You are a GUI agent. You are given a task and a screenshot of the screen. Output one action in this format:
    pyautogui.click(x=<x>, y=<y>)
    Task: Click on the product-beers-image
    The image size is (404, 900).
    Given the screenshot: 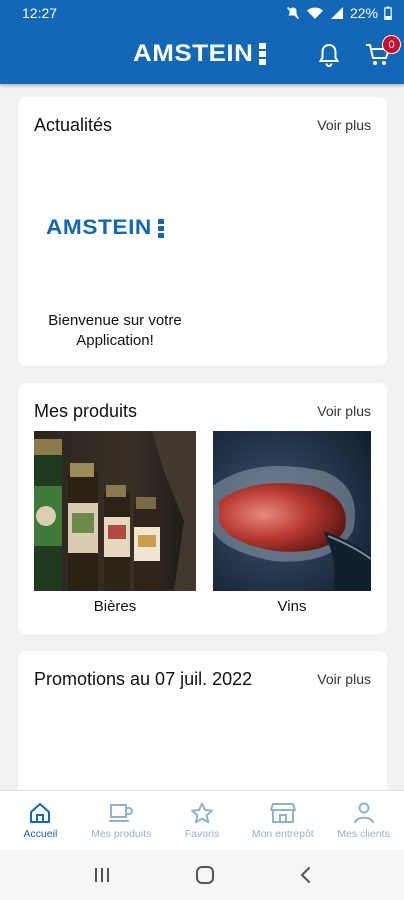 What is the action you would take?
    pyautogui.click(x=115, y=511)
    